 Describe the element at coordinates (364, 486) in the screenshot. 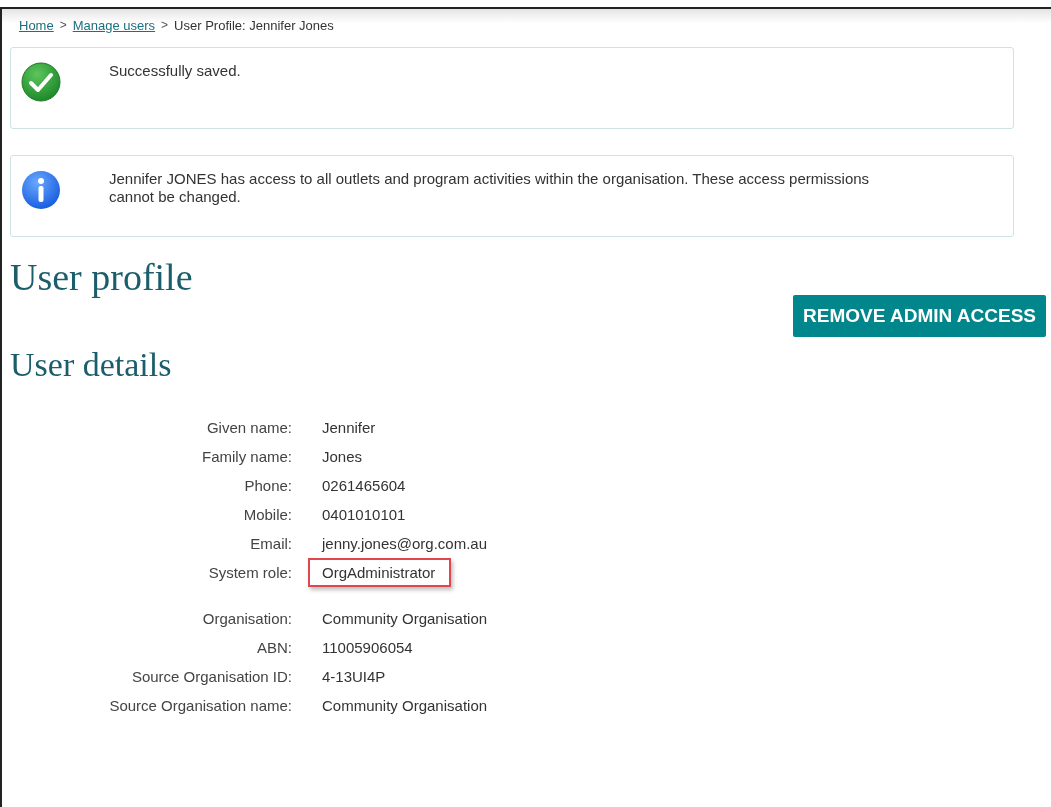

I see `field-value: 0261465604` at that location.